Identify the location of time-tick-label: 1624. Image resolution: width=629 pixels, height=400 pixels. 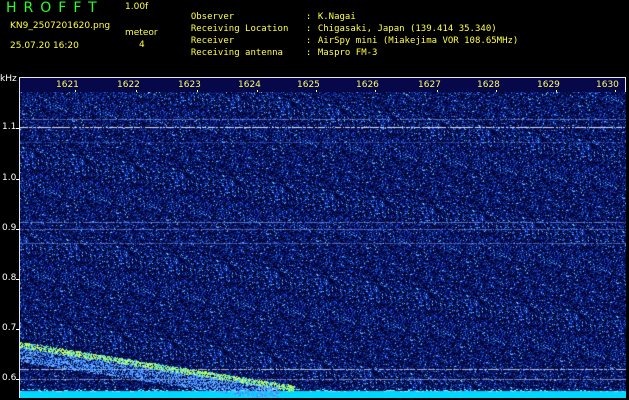
(249, 85).